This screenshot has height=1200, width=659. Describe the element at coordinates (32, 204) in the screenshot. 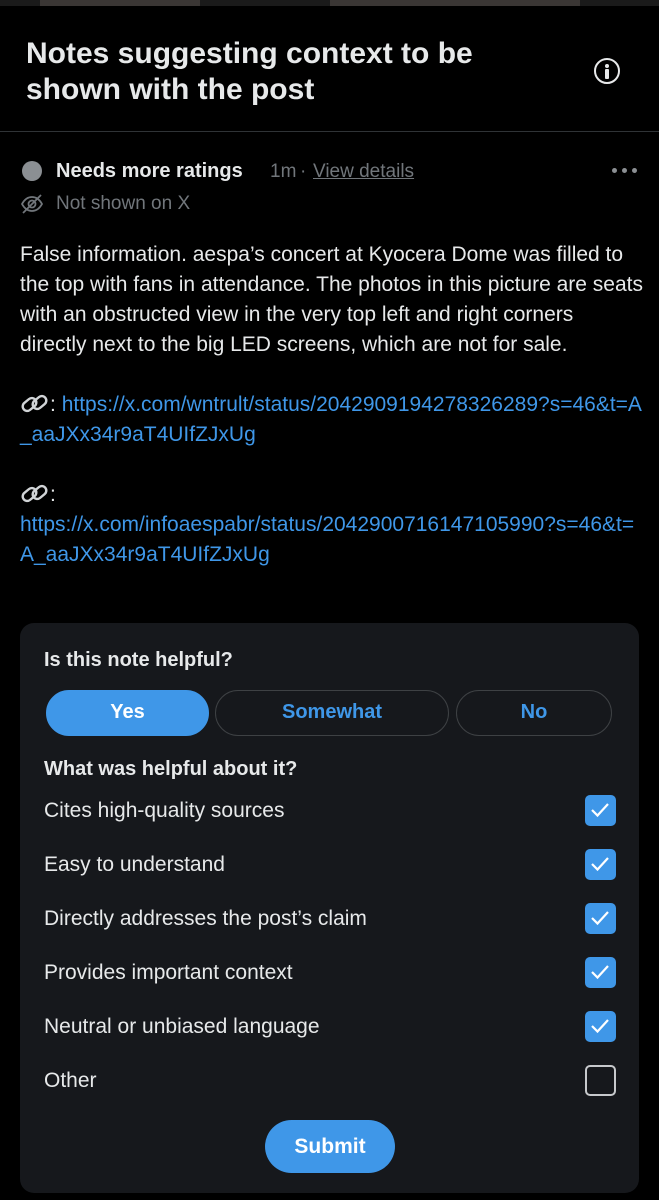

I see `eye-off-icon` at that location.